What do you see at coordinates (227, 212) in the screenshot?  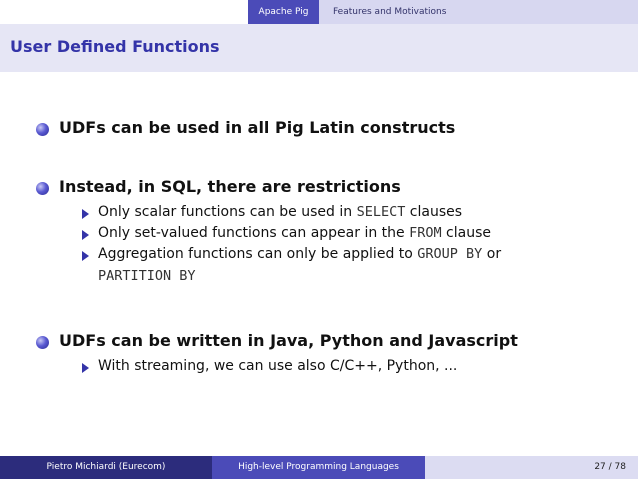 I see `subitem-text: Only scalar functions can be used in` at bounding box center [227, 212].